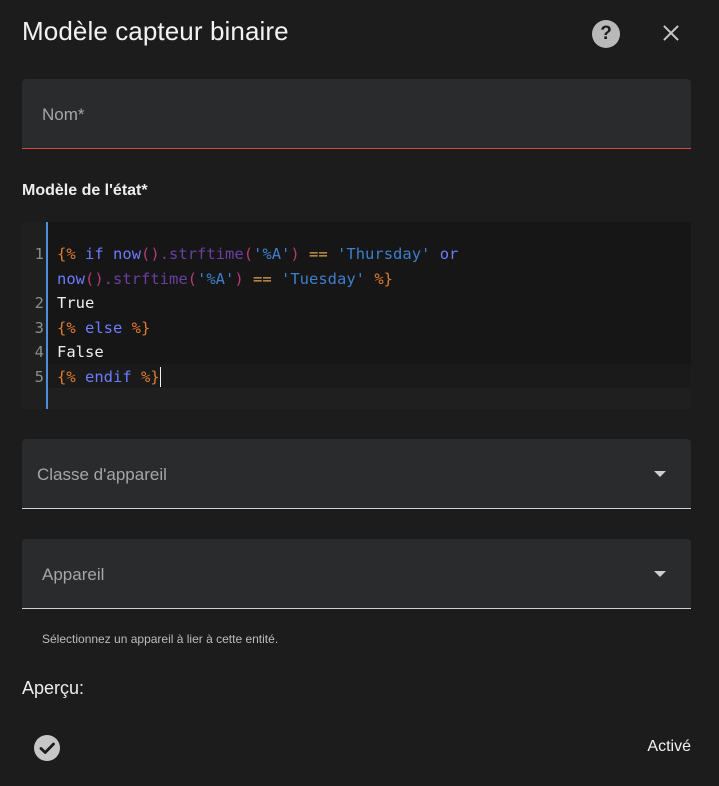 Image resolution: width=719 pixels, height=786 pixels. Describe the element at coordinates (39, 254) in the screenshot. I see `line-number: 1` at that location.